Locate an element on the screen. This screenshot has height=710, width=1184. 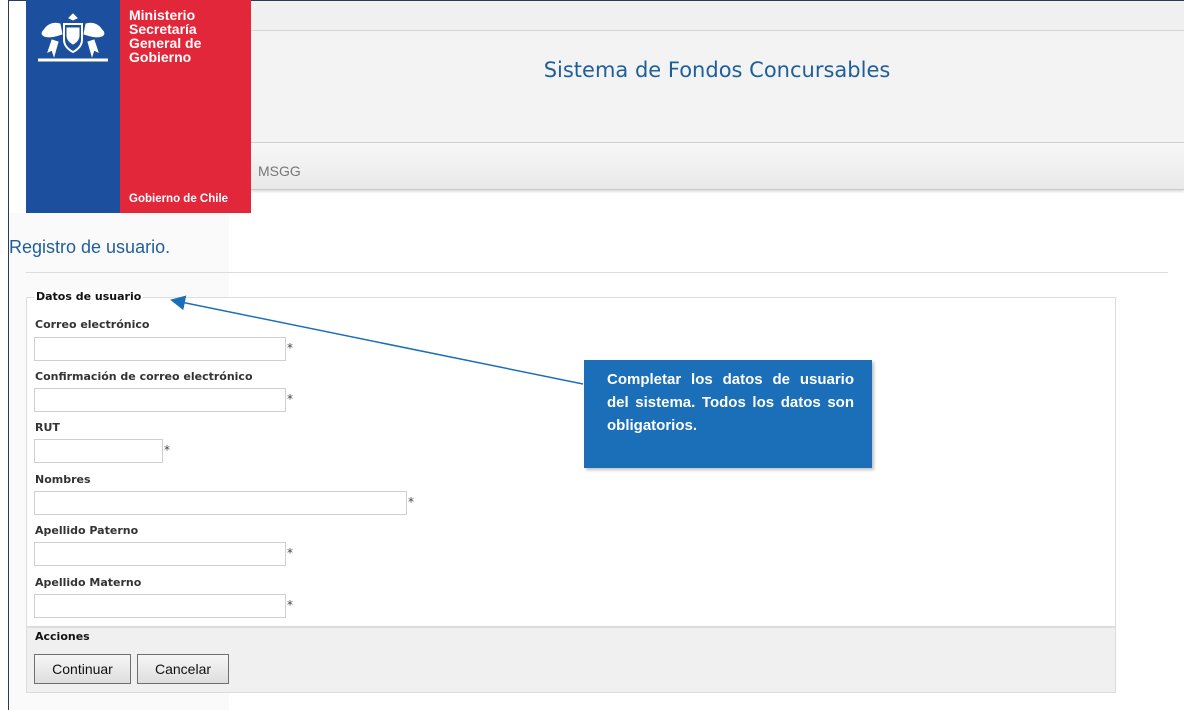
logo-line-1: Ministerio is located at coordinates (162, 15).